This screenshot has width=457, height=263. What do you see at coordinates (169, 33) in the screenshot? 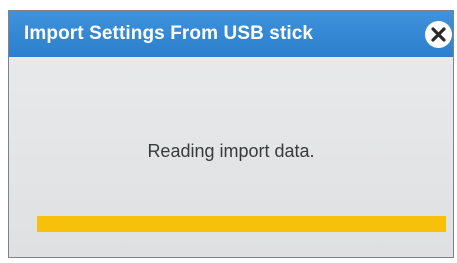
I see `dialog-title: Import Settings From USB stick` at bounding box center [169, 33].